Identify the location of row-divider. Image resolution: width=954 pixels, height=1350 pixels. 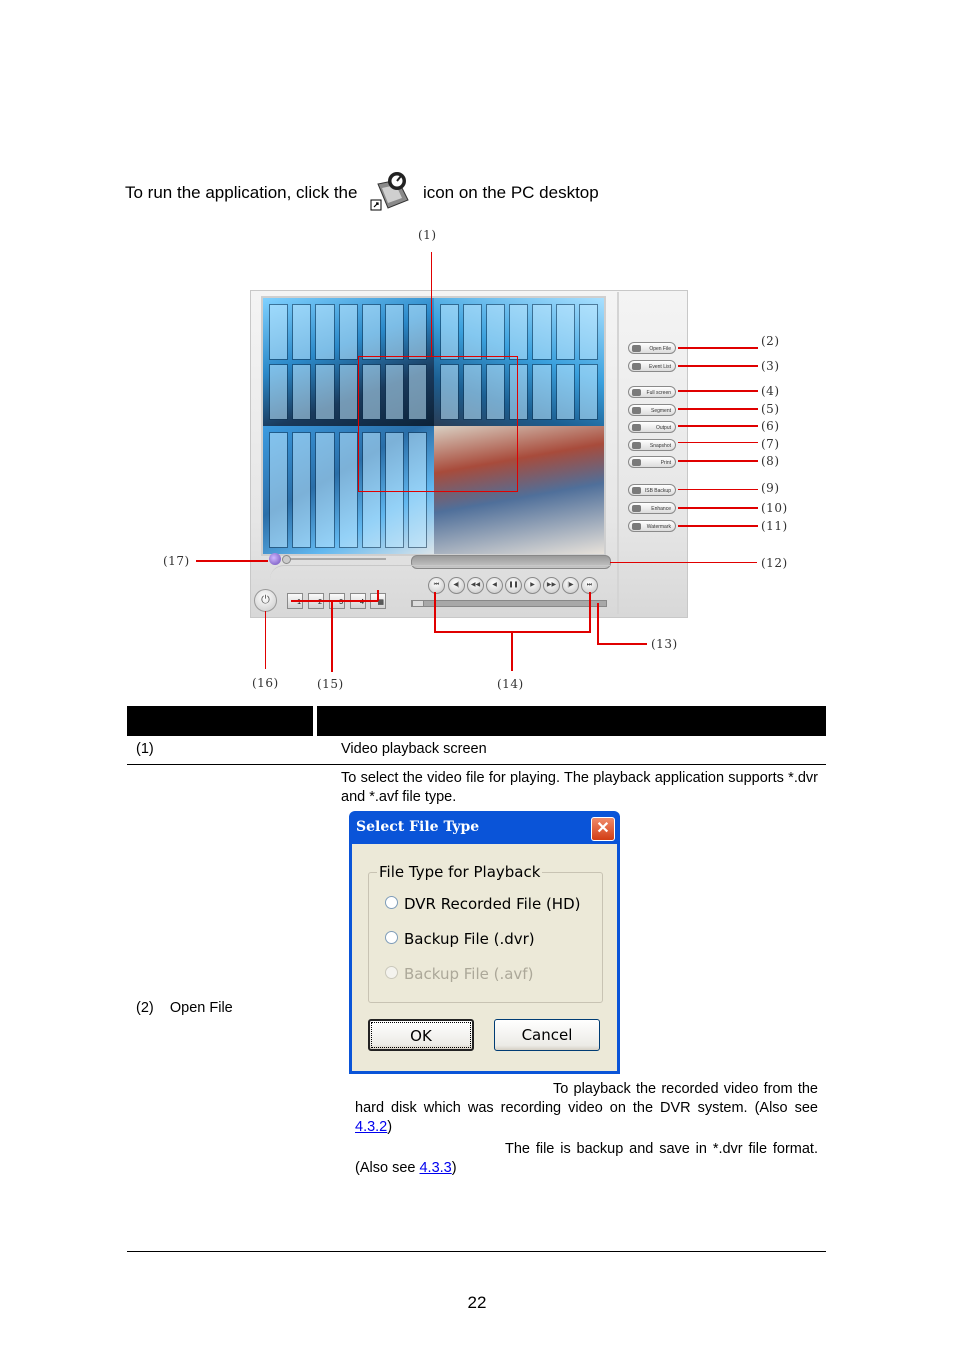
(476, 764).